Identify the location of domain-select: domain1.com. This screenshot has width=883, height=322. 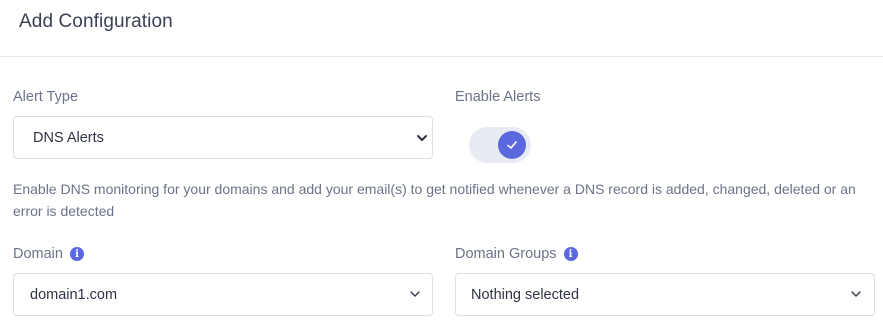
(223, 294).